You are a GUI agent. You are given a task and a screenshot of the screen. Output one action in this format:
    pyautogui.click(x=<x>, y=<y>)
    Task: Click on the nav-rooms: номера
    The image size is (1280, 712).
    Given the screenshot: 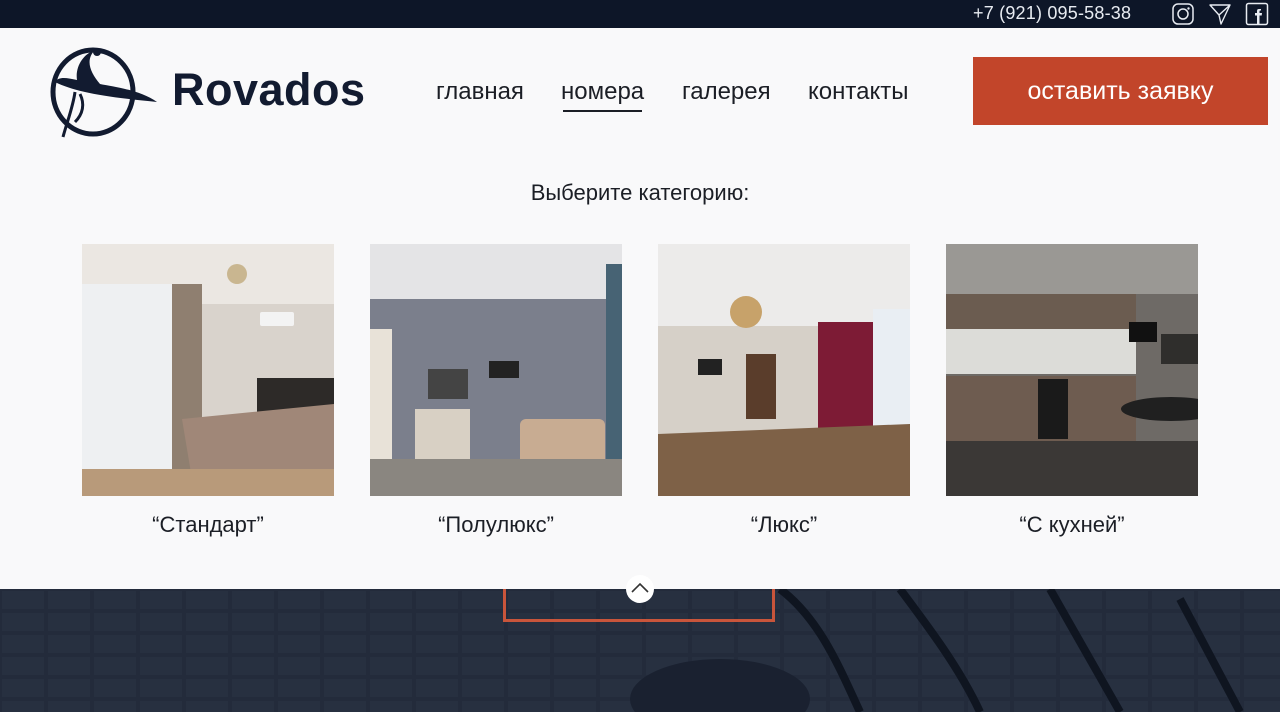 What is the action you would take?
    pyautogui.click(x=602, y=95)
    